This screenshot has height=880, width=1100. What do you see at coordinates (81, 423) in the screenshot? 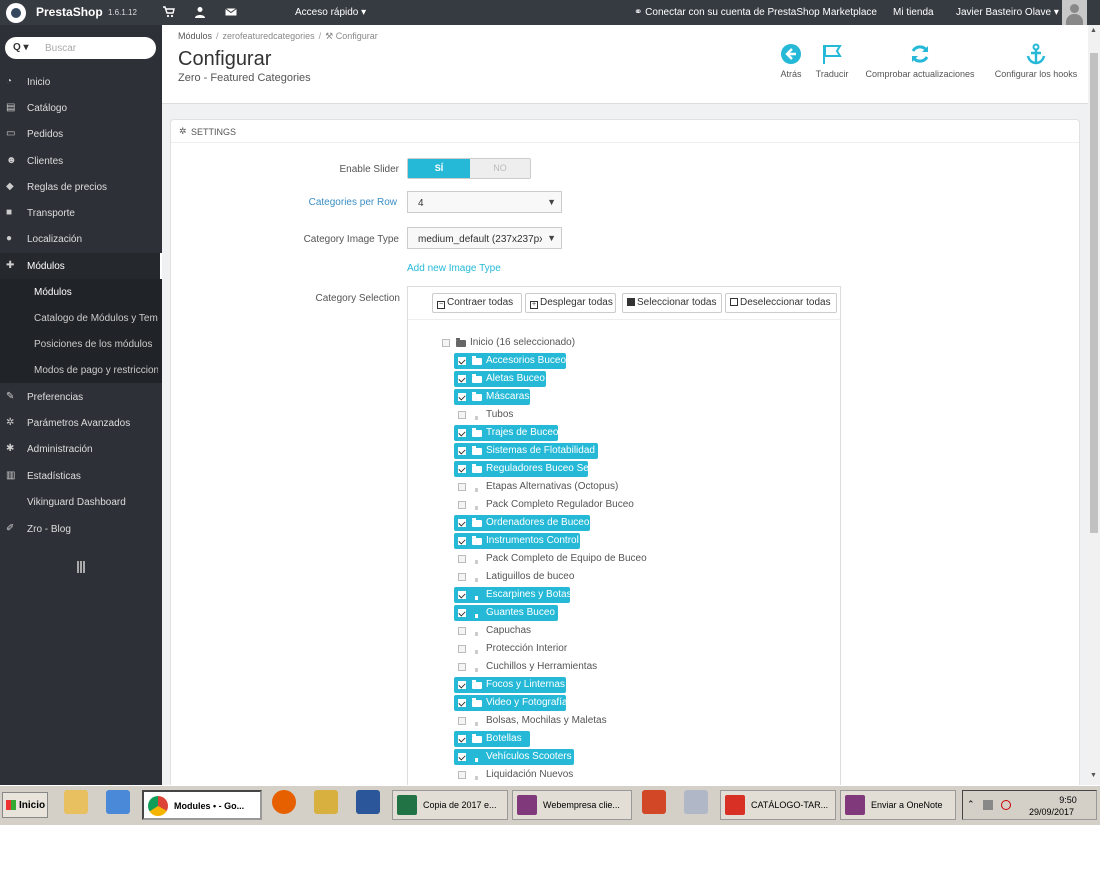
I see `sidebar-item-parametros-avanzados: ✲ Parámetros Avanzados` at bounding box center [81, 423].